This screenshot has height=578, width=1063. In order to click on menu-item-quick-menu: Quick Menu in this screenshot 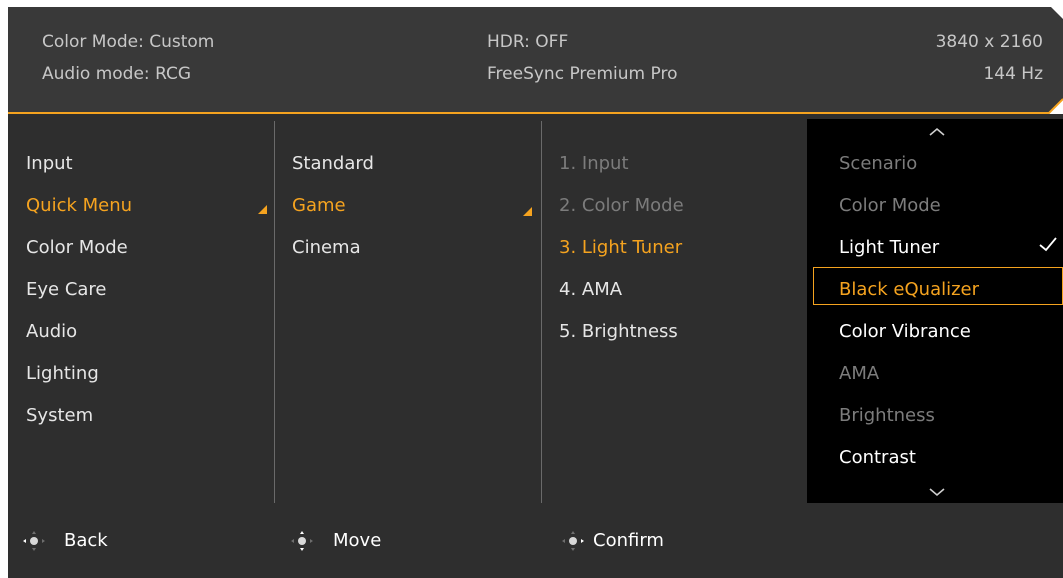, I will do `click(79, 206)`.